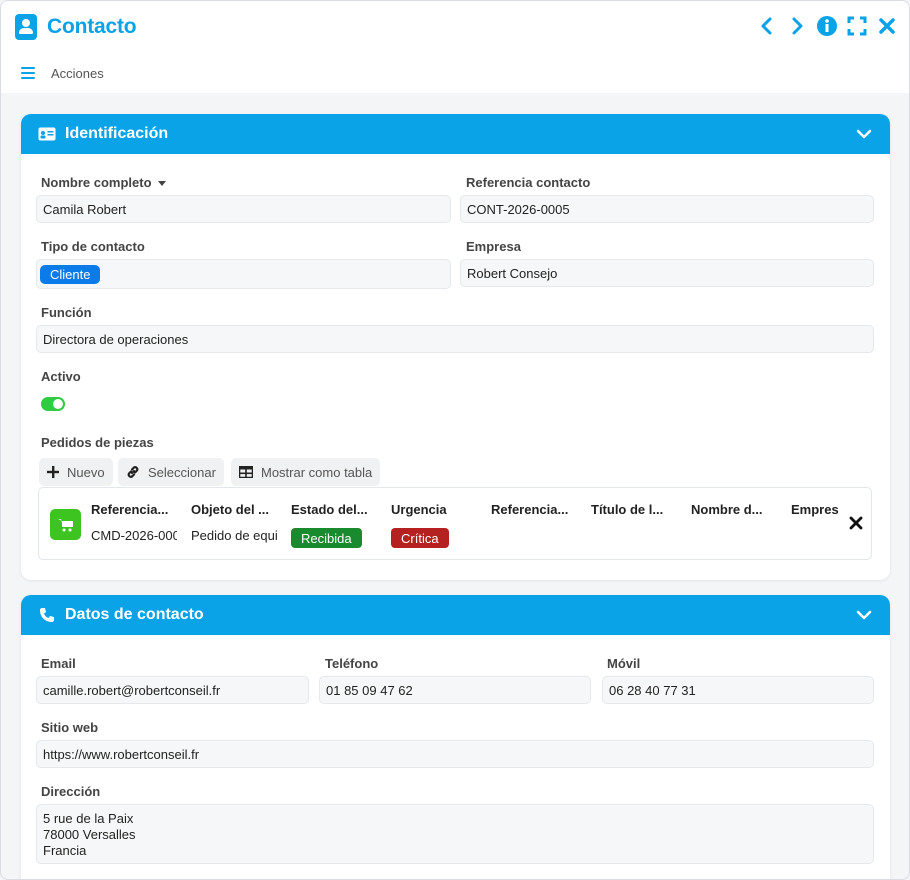  Describe the element at coordinates (234, 535) in the screenshot. I see `objeto-cell: Pedido de equipo` at that location.